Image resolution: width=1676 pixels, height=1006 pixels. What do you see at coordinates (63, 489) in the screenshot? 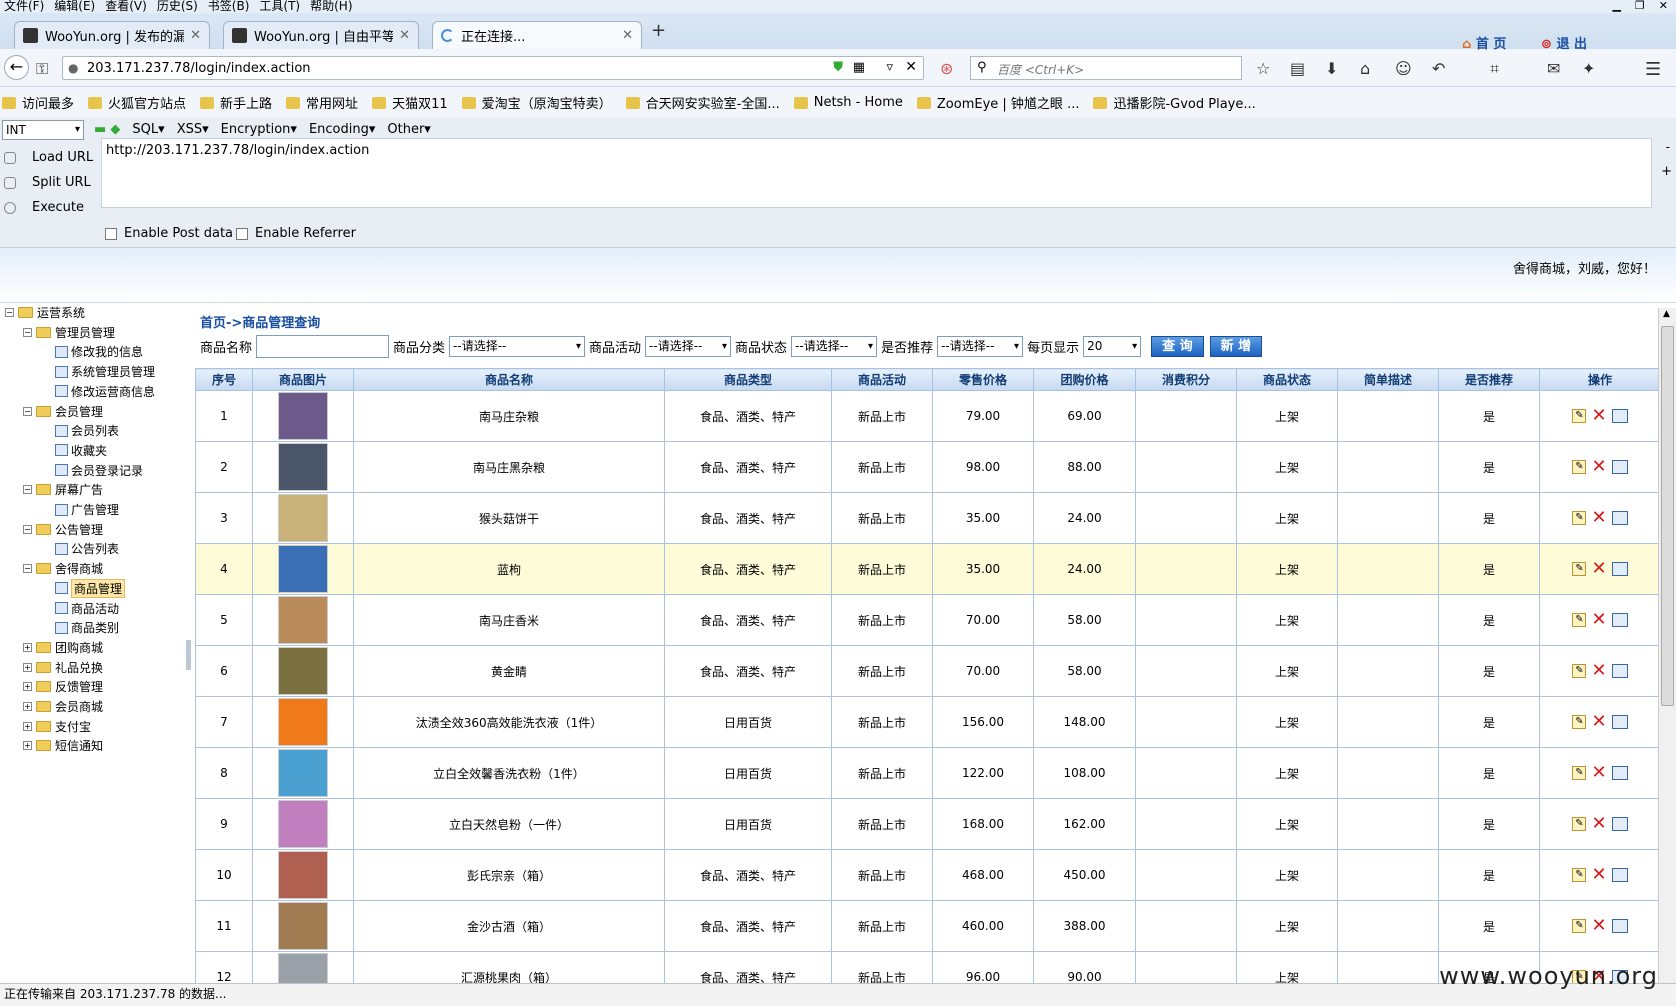
I see `tree-node: − 屏幕广告` at bounding box center [63, 489].